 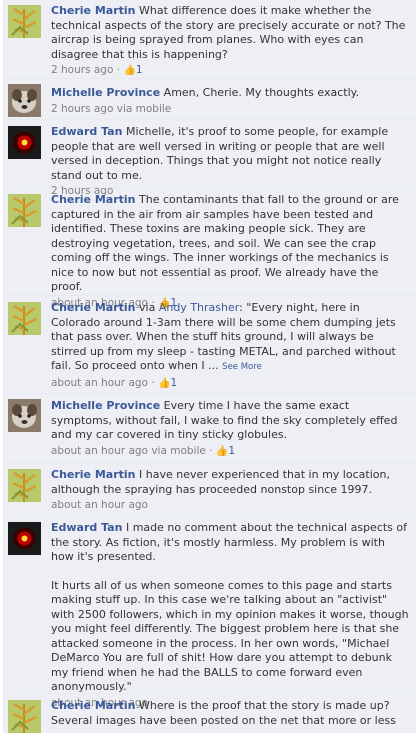 What do you see at coordinates (231, 71) in the screenshot?
I see `comment-meta: 2 hours ago · 👍1` at bounding box center [231, 71].